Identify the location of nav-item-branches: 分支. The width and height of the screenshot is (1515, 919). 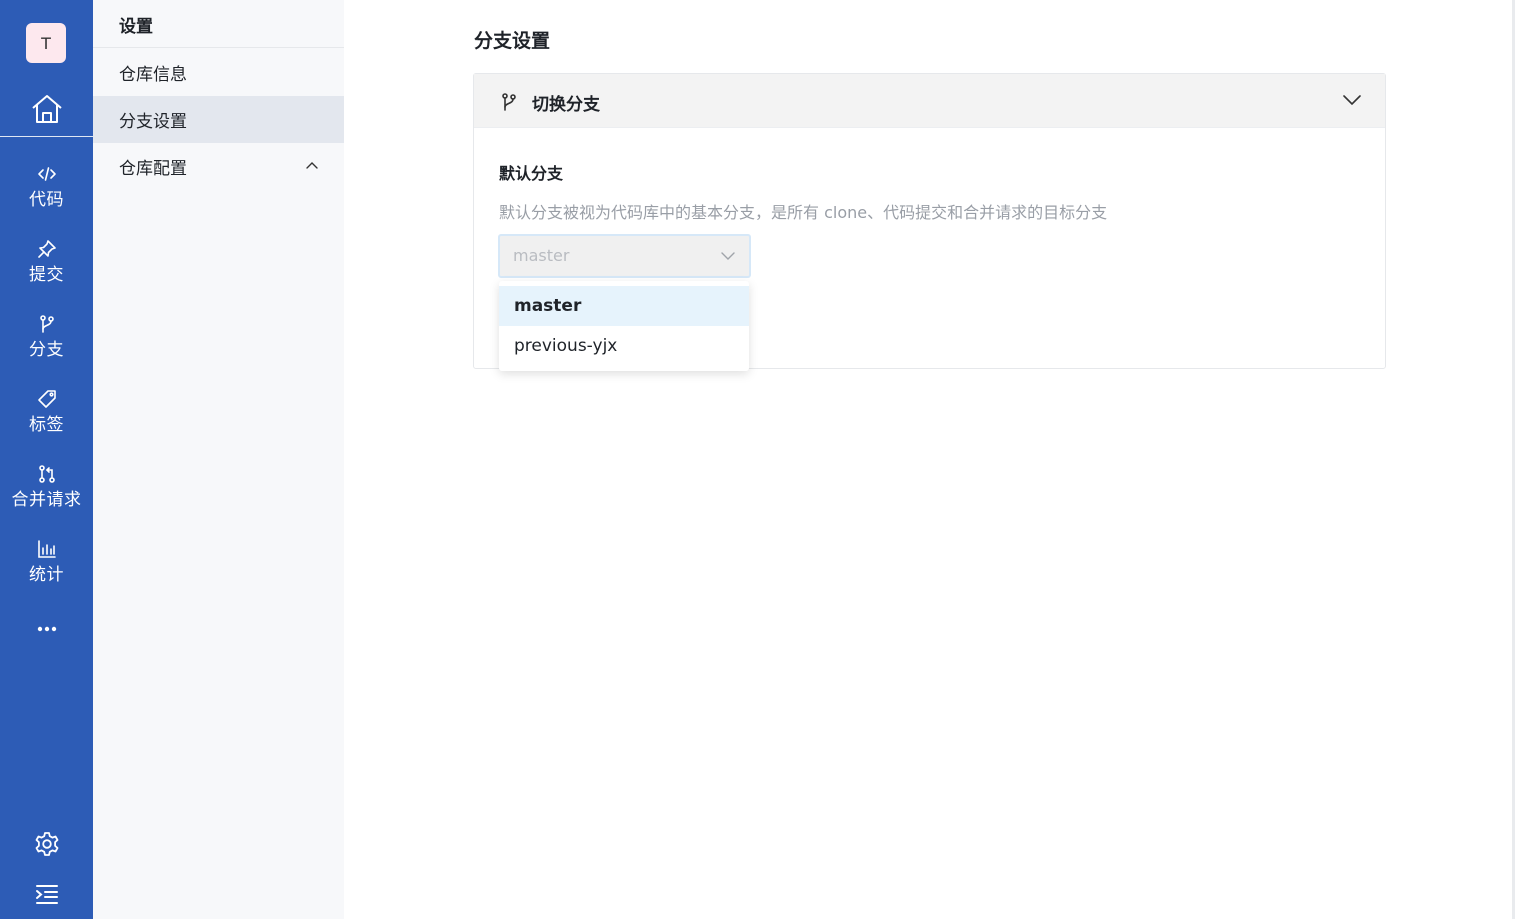
(46, 346).